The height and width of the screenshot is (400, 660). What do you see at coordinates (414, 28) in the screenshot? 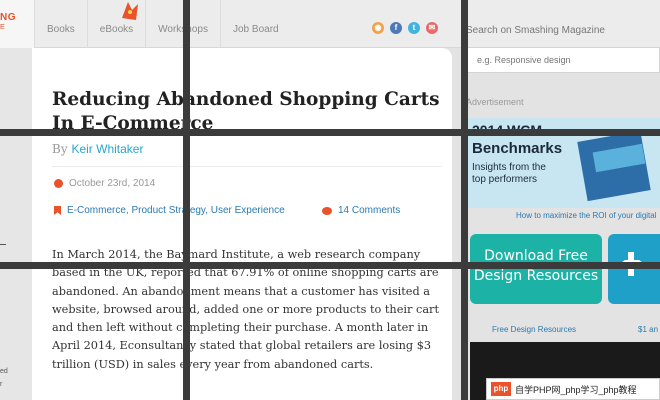
I see `twitter-icon: t` at bounding box center [414, 28].